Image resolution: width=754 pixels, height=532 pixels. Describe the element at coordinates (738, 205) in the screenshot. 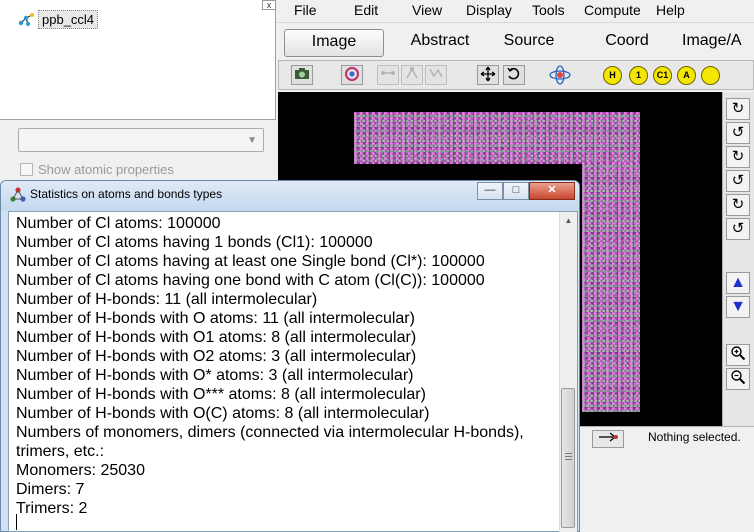

I see `rotate-z-plus-icon: ↻` at that location.